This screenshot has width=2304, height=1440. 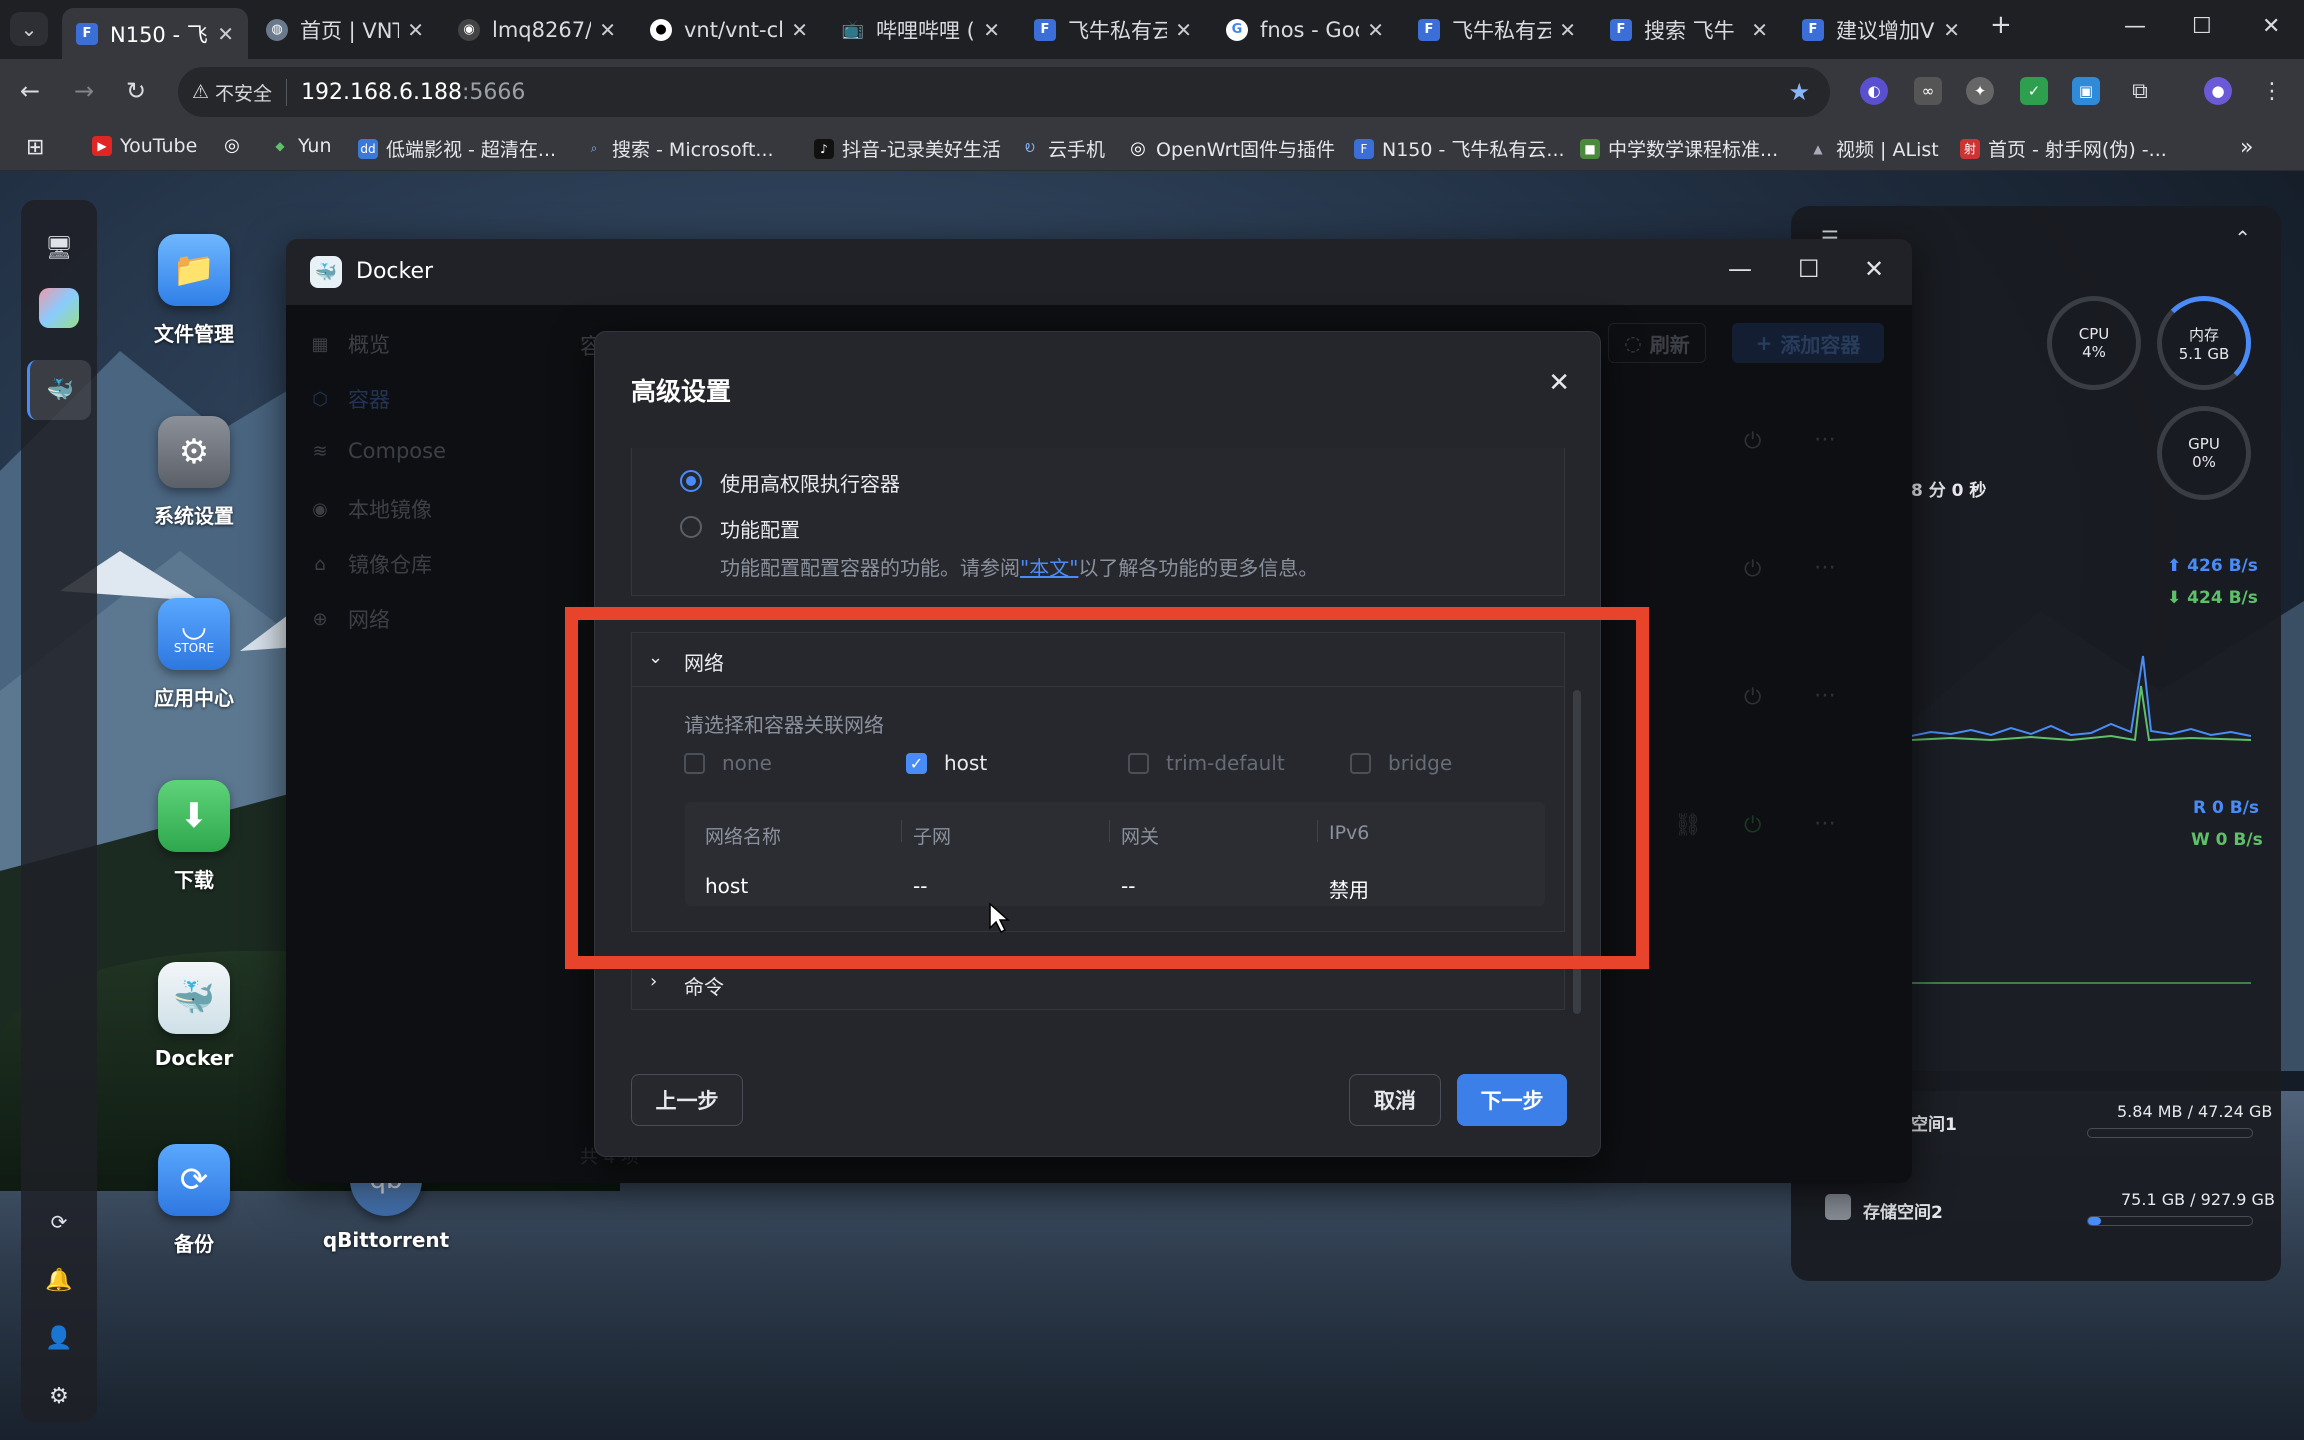 What do you see at coordinates (1395, 1100) in the screenshot?
I see `cancel-button: 取消` at bounding box center [1395, 1100].